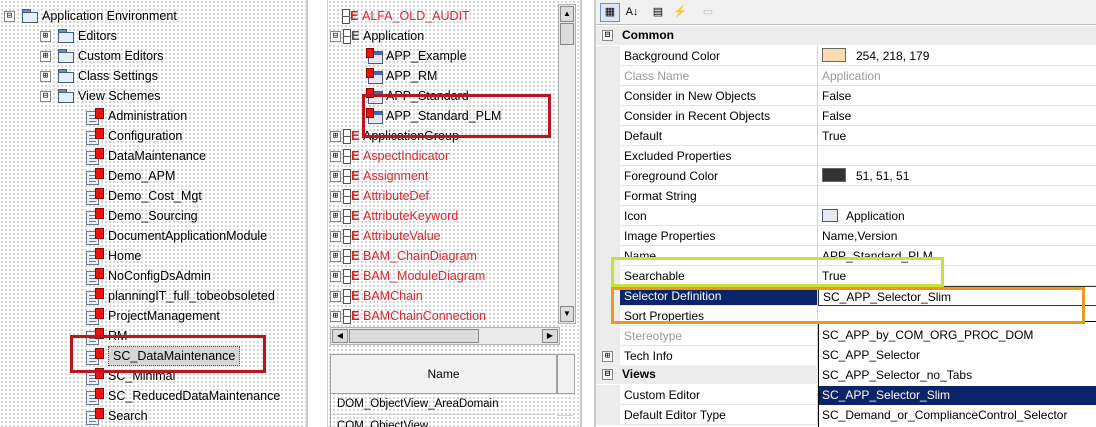 The width and height of the screenshot is (1096, 427). I want to click on property-row: Name APP_Standard_PLM, so click(846, 256).